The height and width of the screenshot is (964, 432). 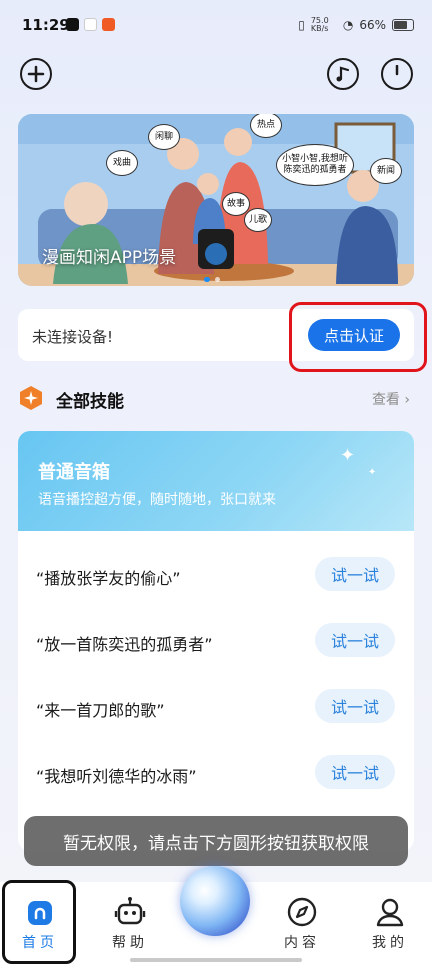 What do you see at coordinates (216, 841) in the screenshot?
I see `permission-toast: 暂无权限，请点击下方圆形按钮获取权限` at bounding box center [216, 841].